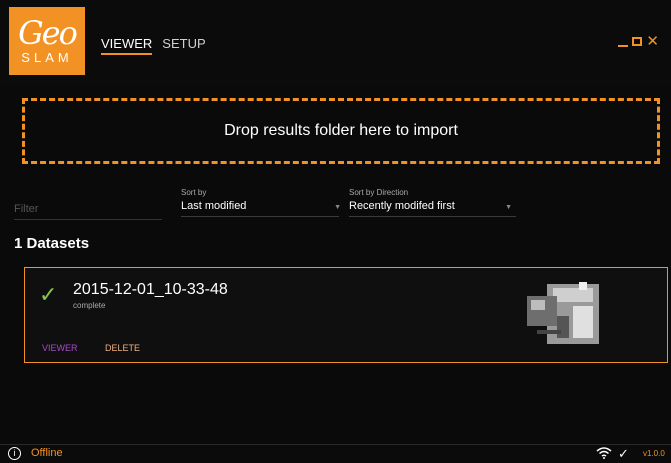  What do you see at coordinates (88, 211) in the screenshot?
I see `filter-input: Filter` at bounding box center [88, 211].